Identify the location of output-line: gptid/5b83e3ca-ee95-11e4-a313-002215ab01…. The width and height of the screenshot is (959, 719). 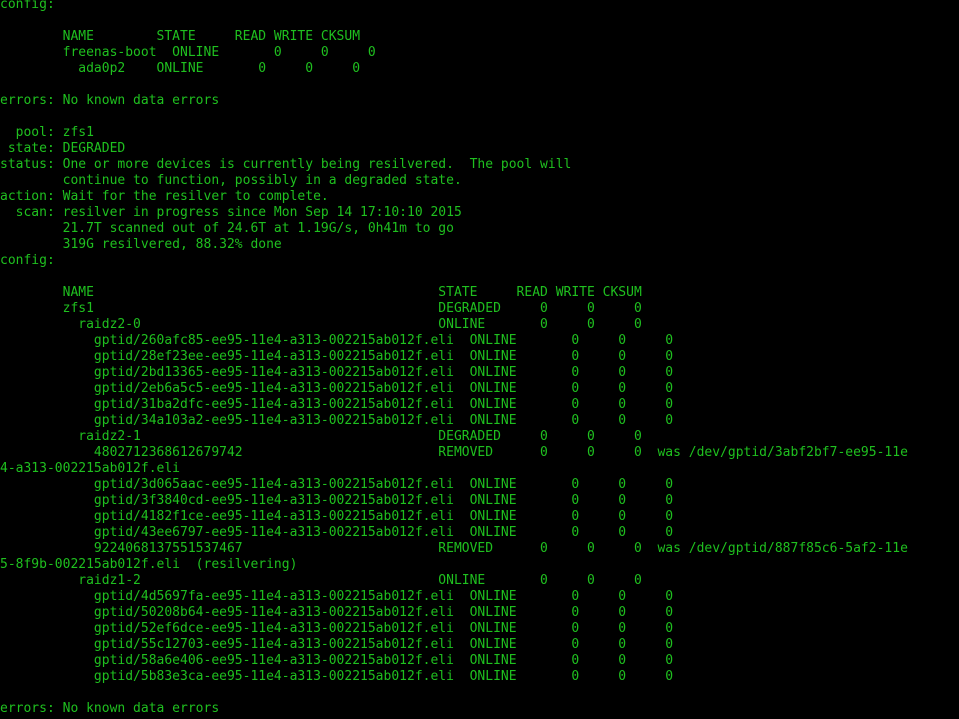
(337, 676).